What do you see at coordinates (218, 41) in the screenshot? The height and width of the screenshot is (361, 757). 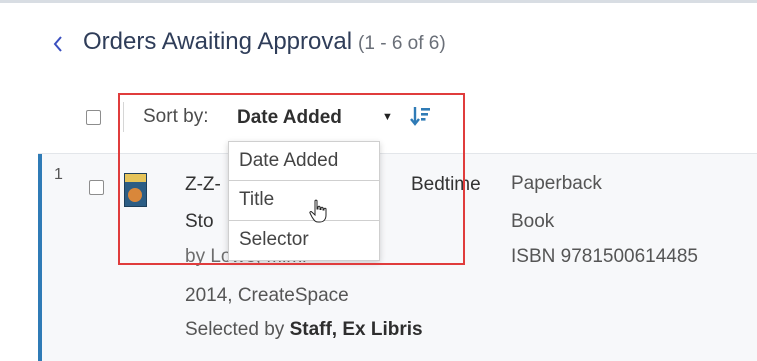 I see `page-title-text: Orders Awaiting Approval` at bounding box center [218, 41].